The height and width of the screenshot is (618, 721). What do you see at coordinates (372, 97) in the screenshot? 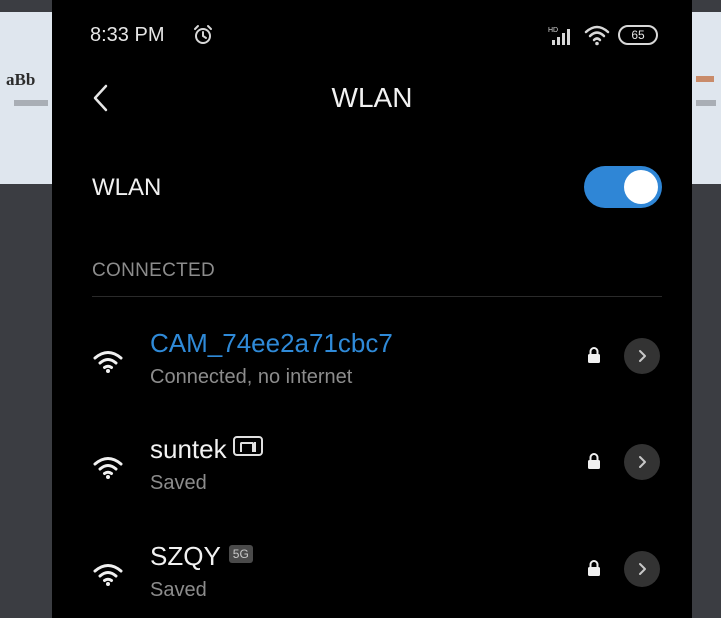
I see `page-title: WLAN` at bounding box center [372, 97].